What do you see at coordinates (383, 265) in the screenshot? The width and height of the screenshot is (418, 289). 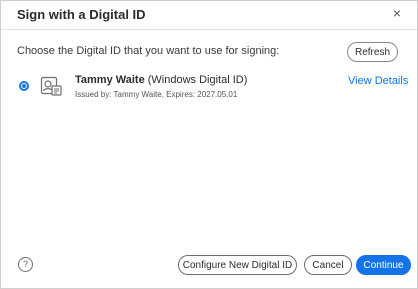 I see `continue-button: Continue` at bounding box center [383, 265].